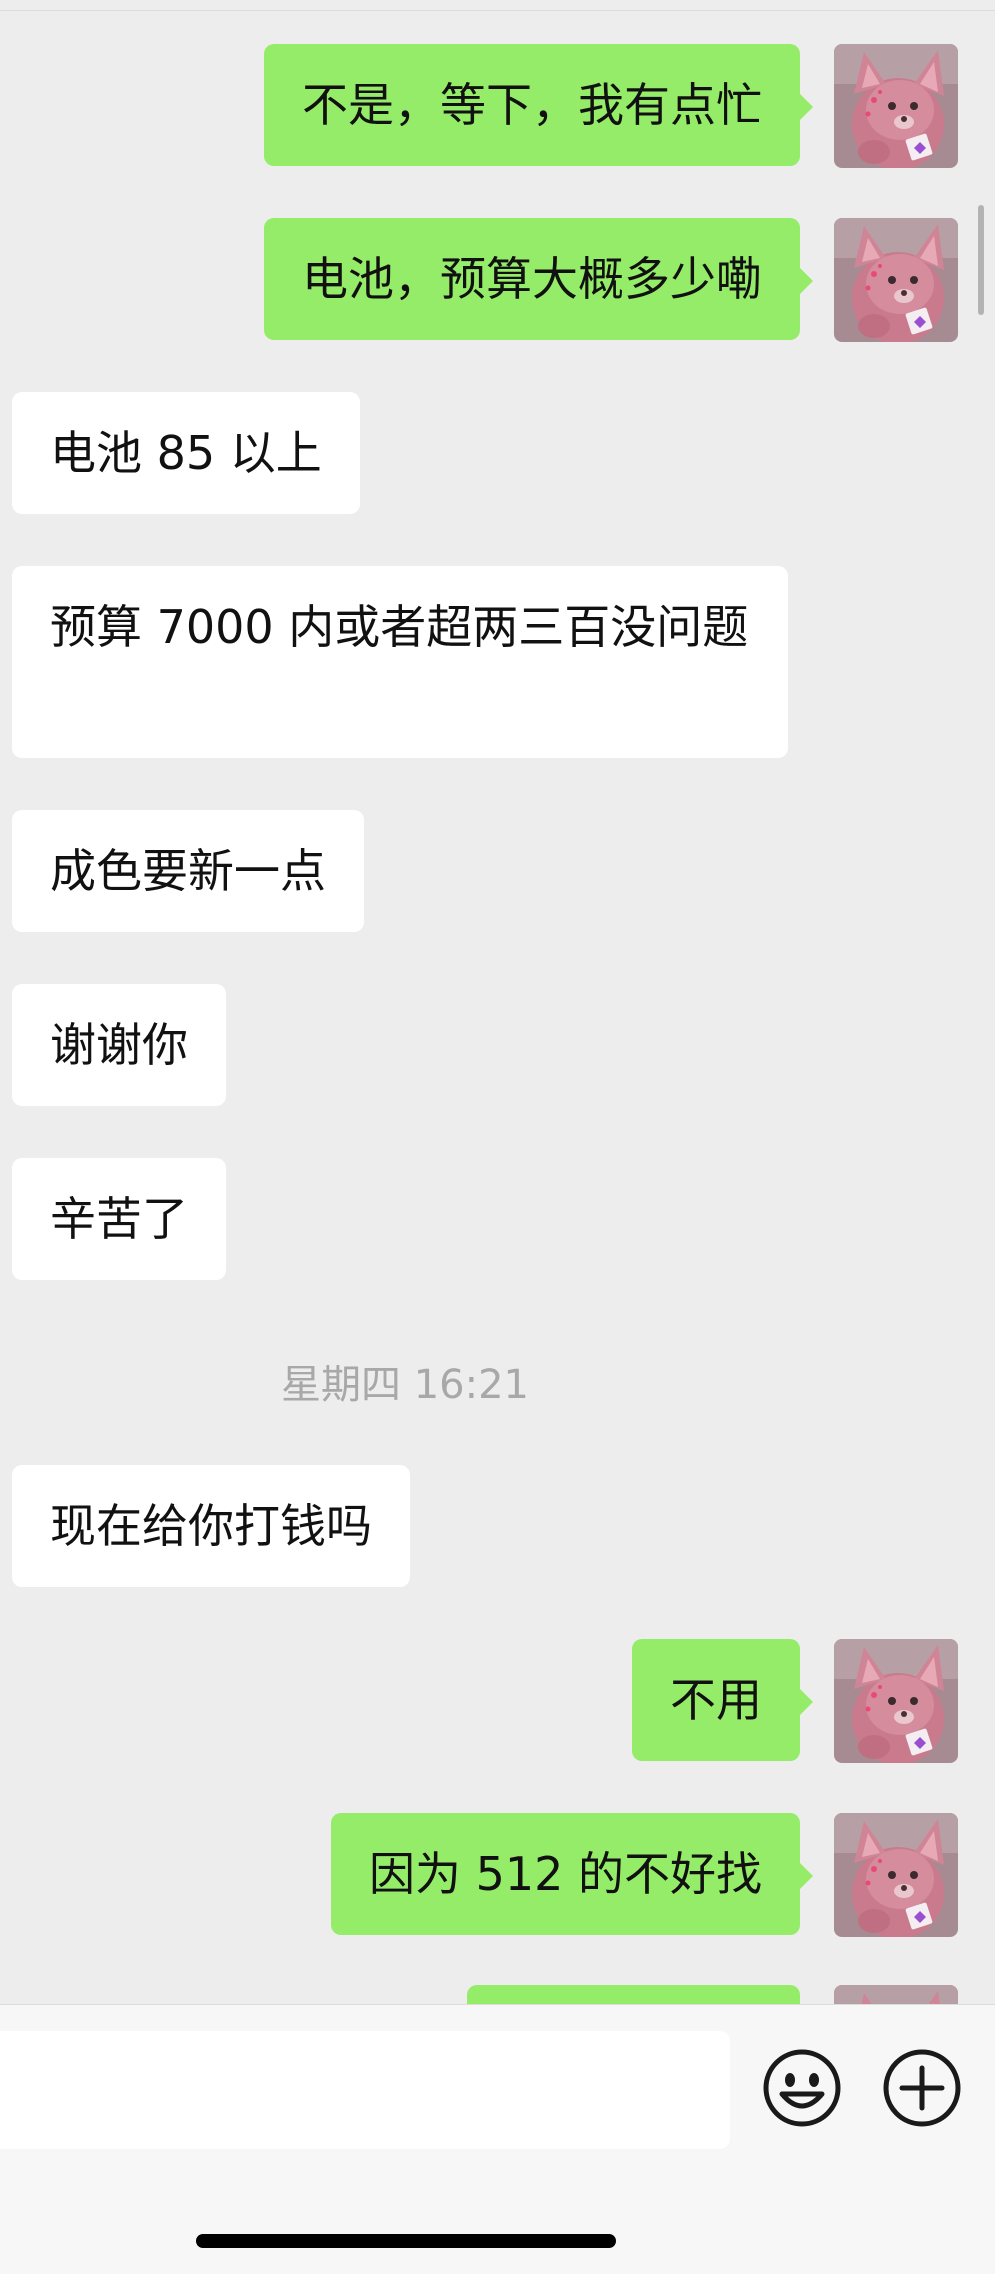  I want to click on message-bubble-self: 因为 512 的不好找, so click(572, 1874).